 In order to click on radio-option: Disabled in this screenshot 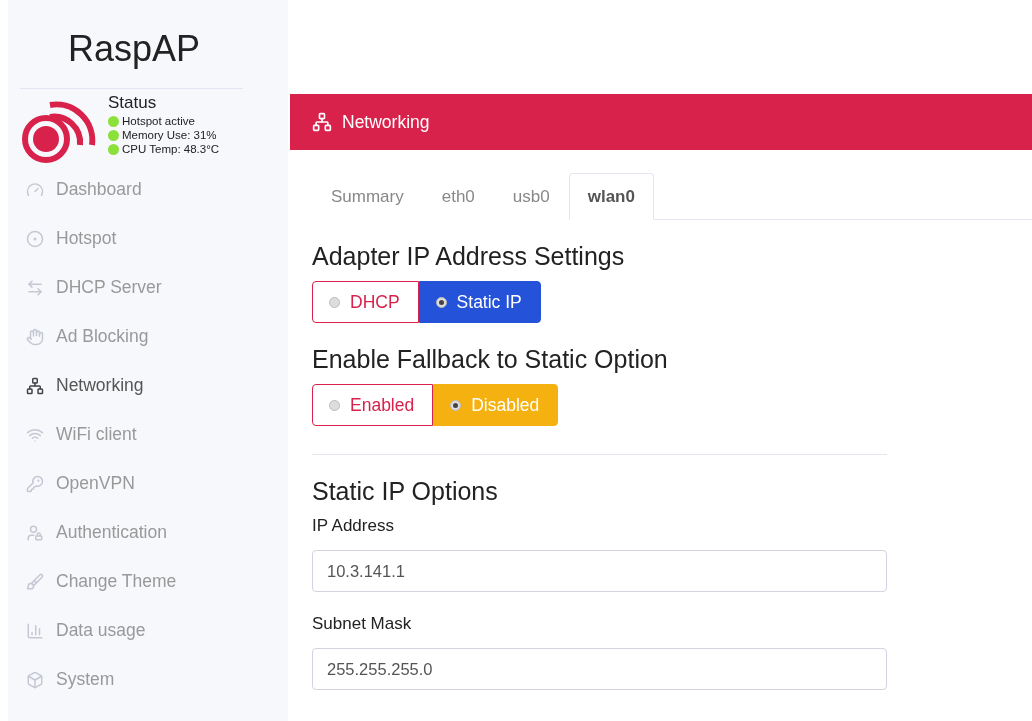, I will do `click(496, 405)`.